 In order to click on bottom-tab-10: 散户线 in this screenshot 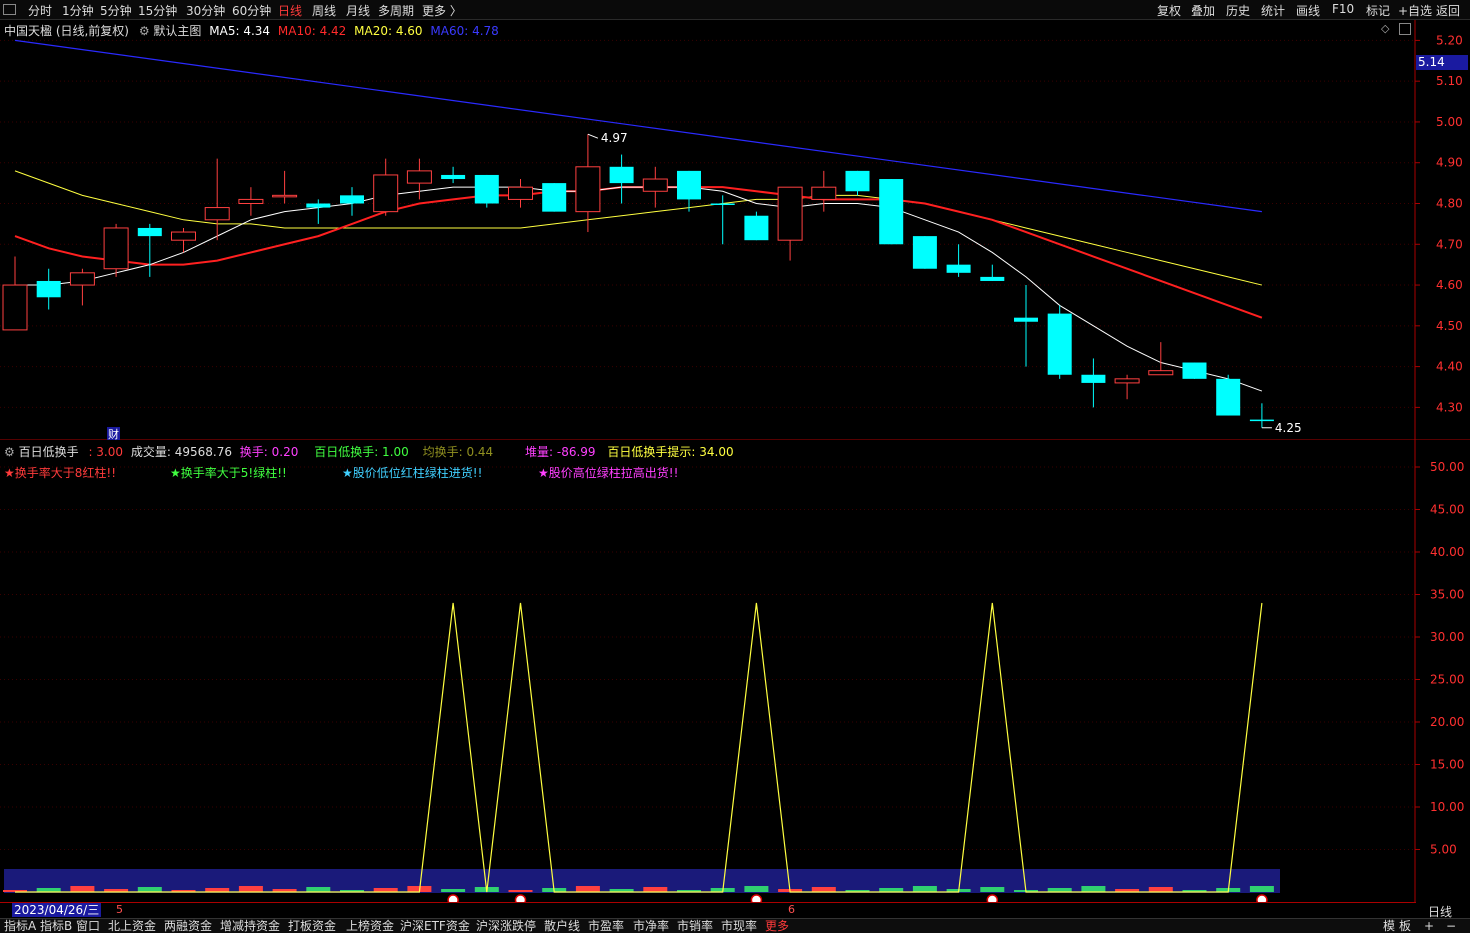, I will do `click(562, 926)`.